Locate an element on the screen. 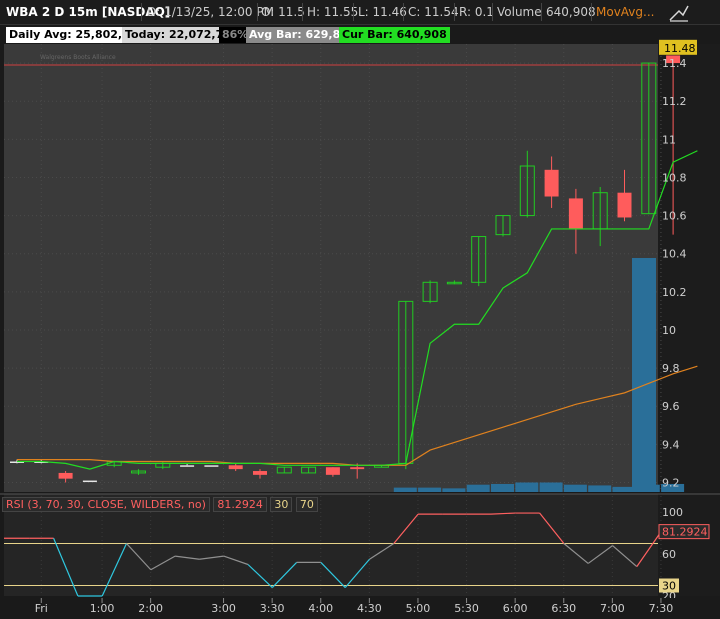 This screenshot has width=720, height=619. price-tick-label: 9.6 is located at coordinates (671, 406).